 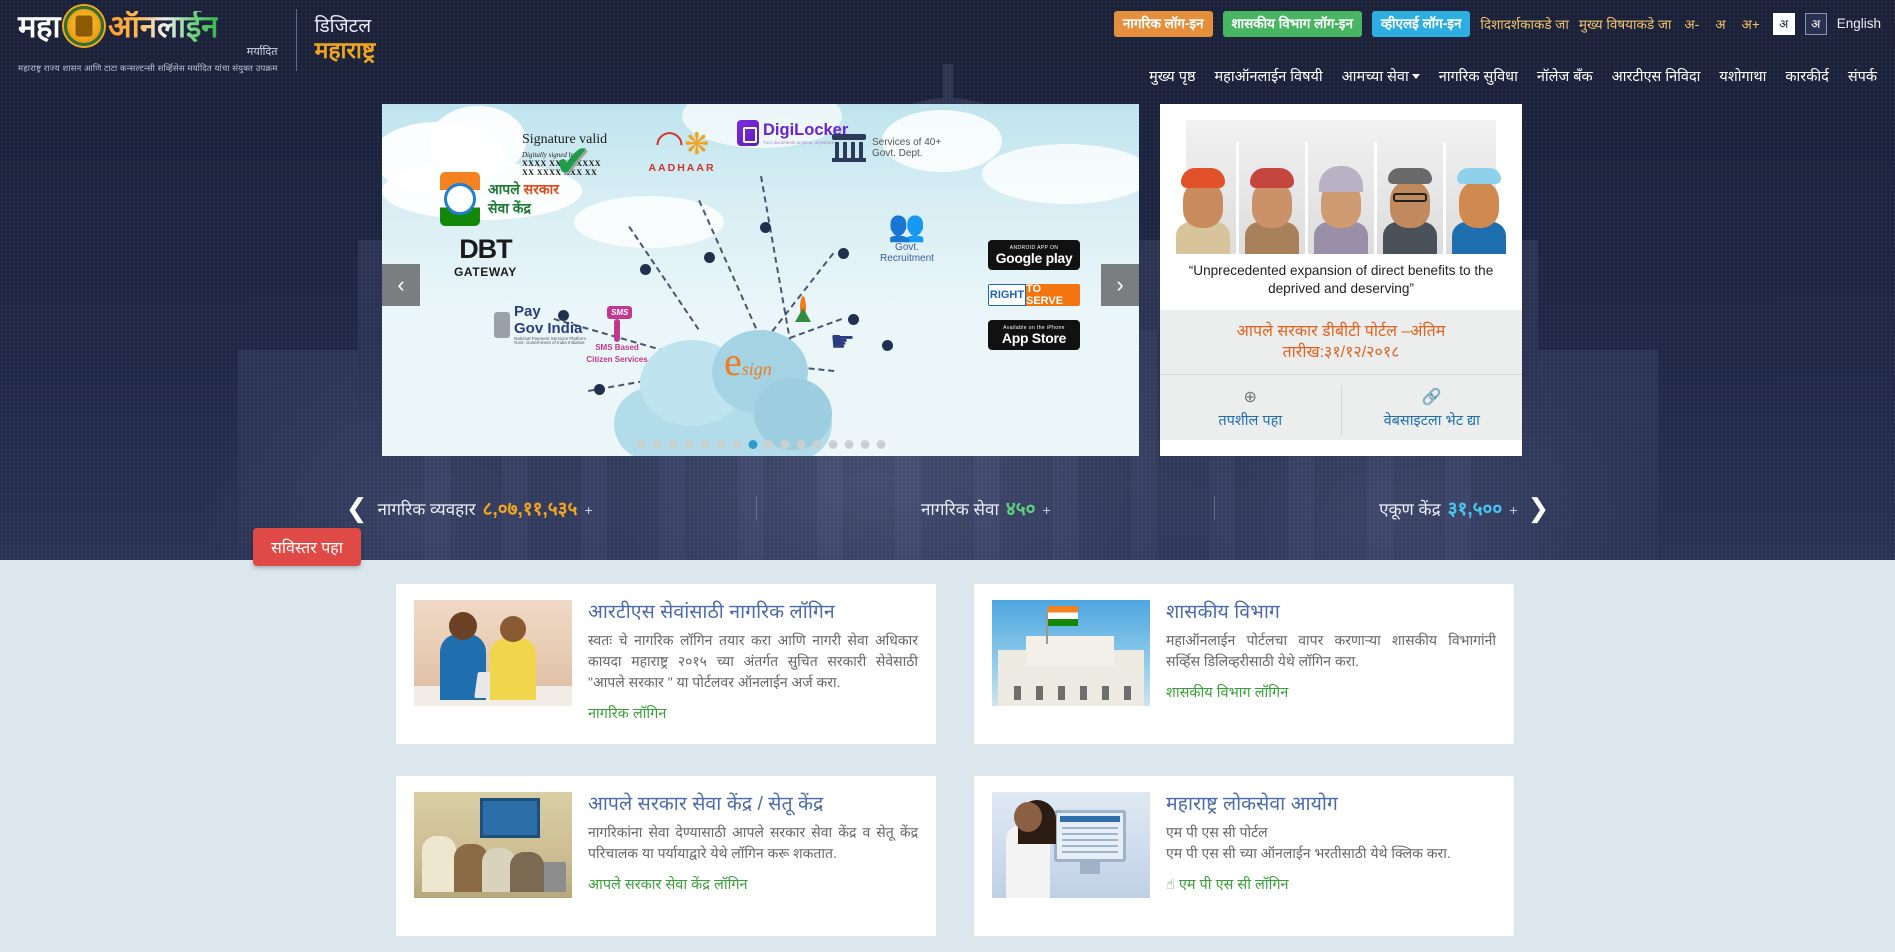 I want to click on nav-item-success-stories: यशोगाथा, so click(x=1742, y=76).